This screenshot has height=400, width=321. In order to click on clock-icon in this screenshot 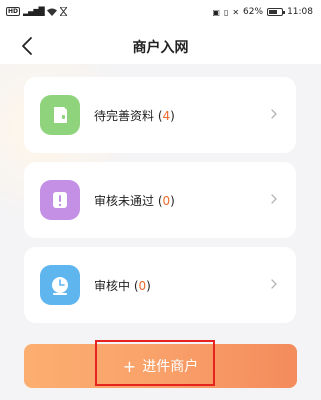, I will do `click(60, 285)`.